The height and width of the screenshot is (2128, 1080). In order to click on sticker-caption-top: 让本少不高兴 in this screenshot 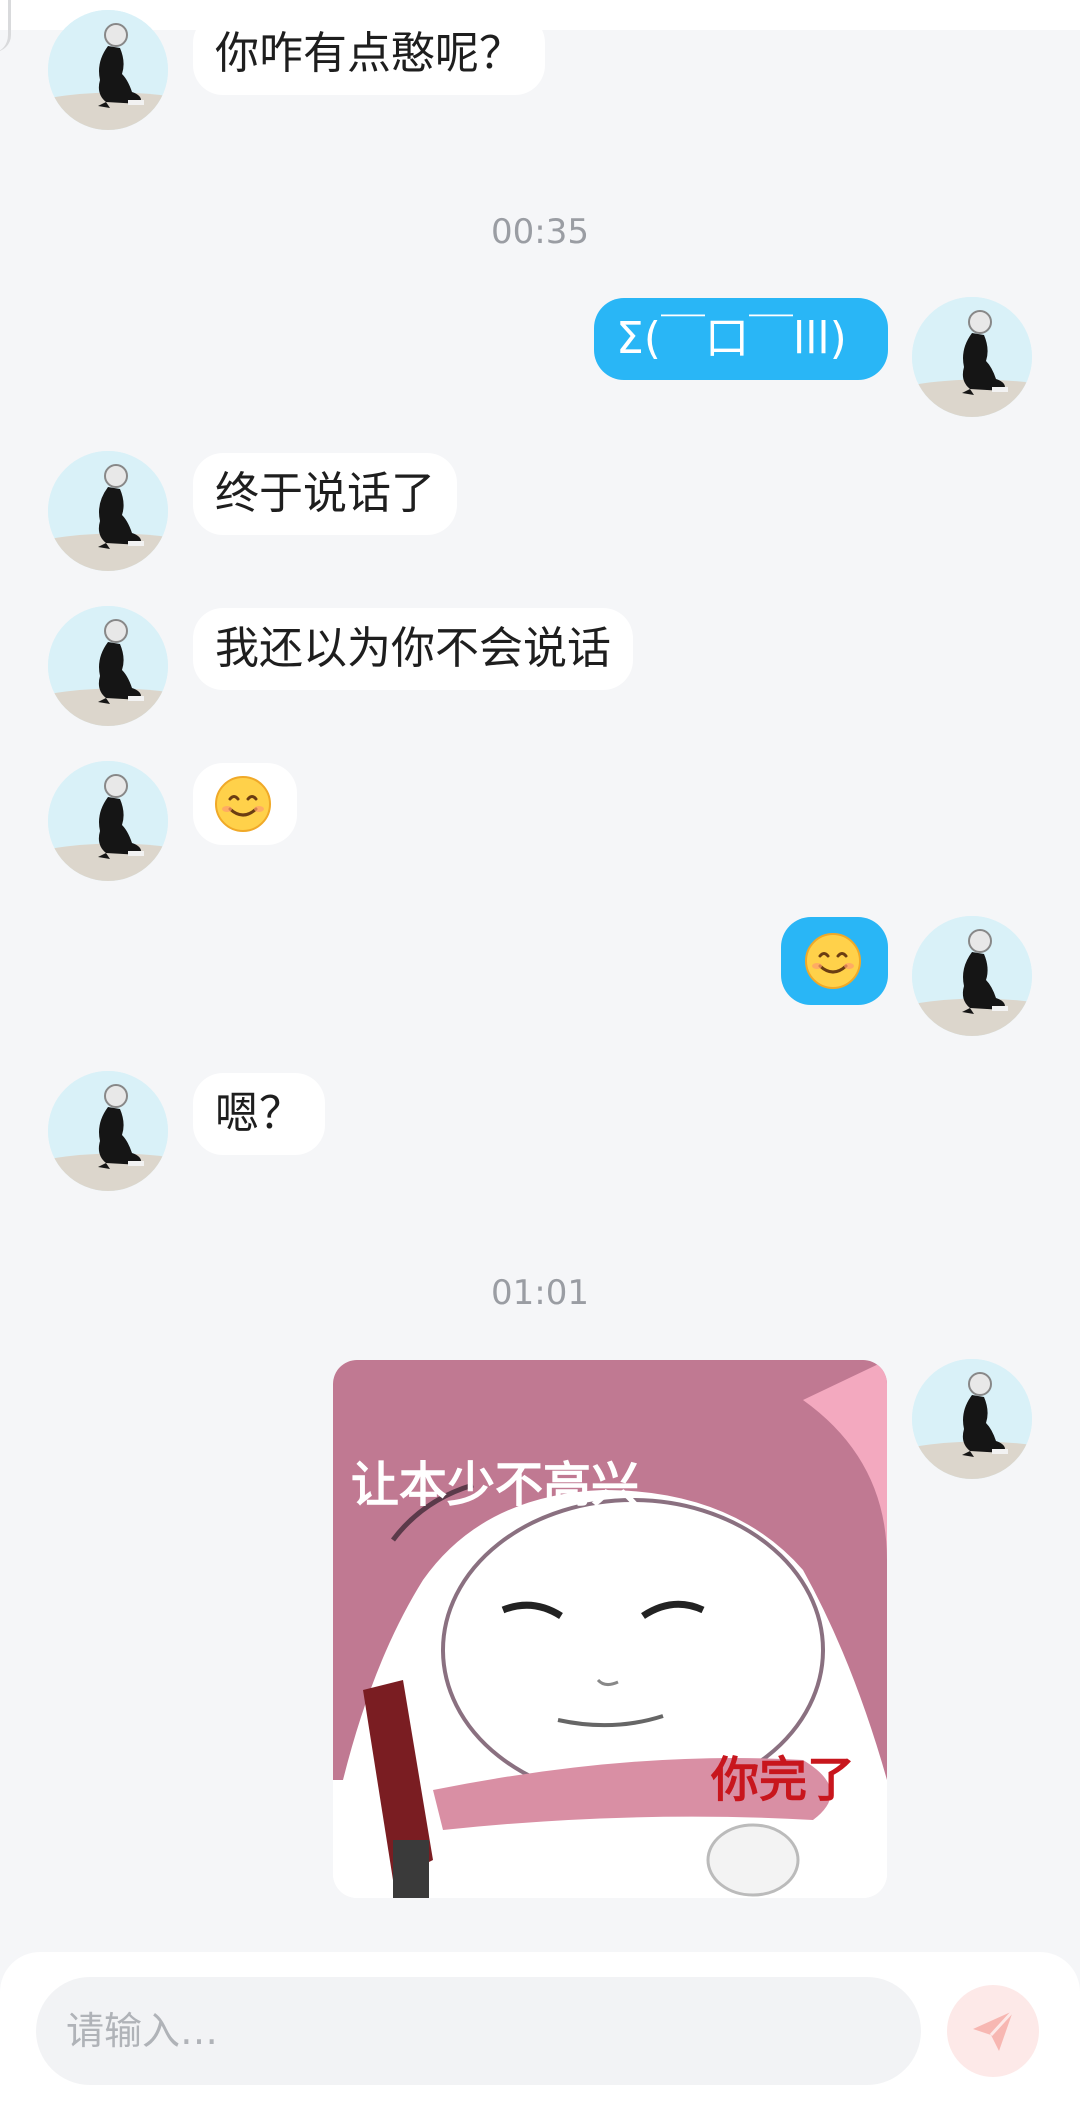, I will do `click(495, 1485)`.